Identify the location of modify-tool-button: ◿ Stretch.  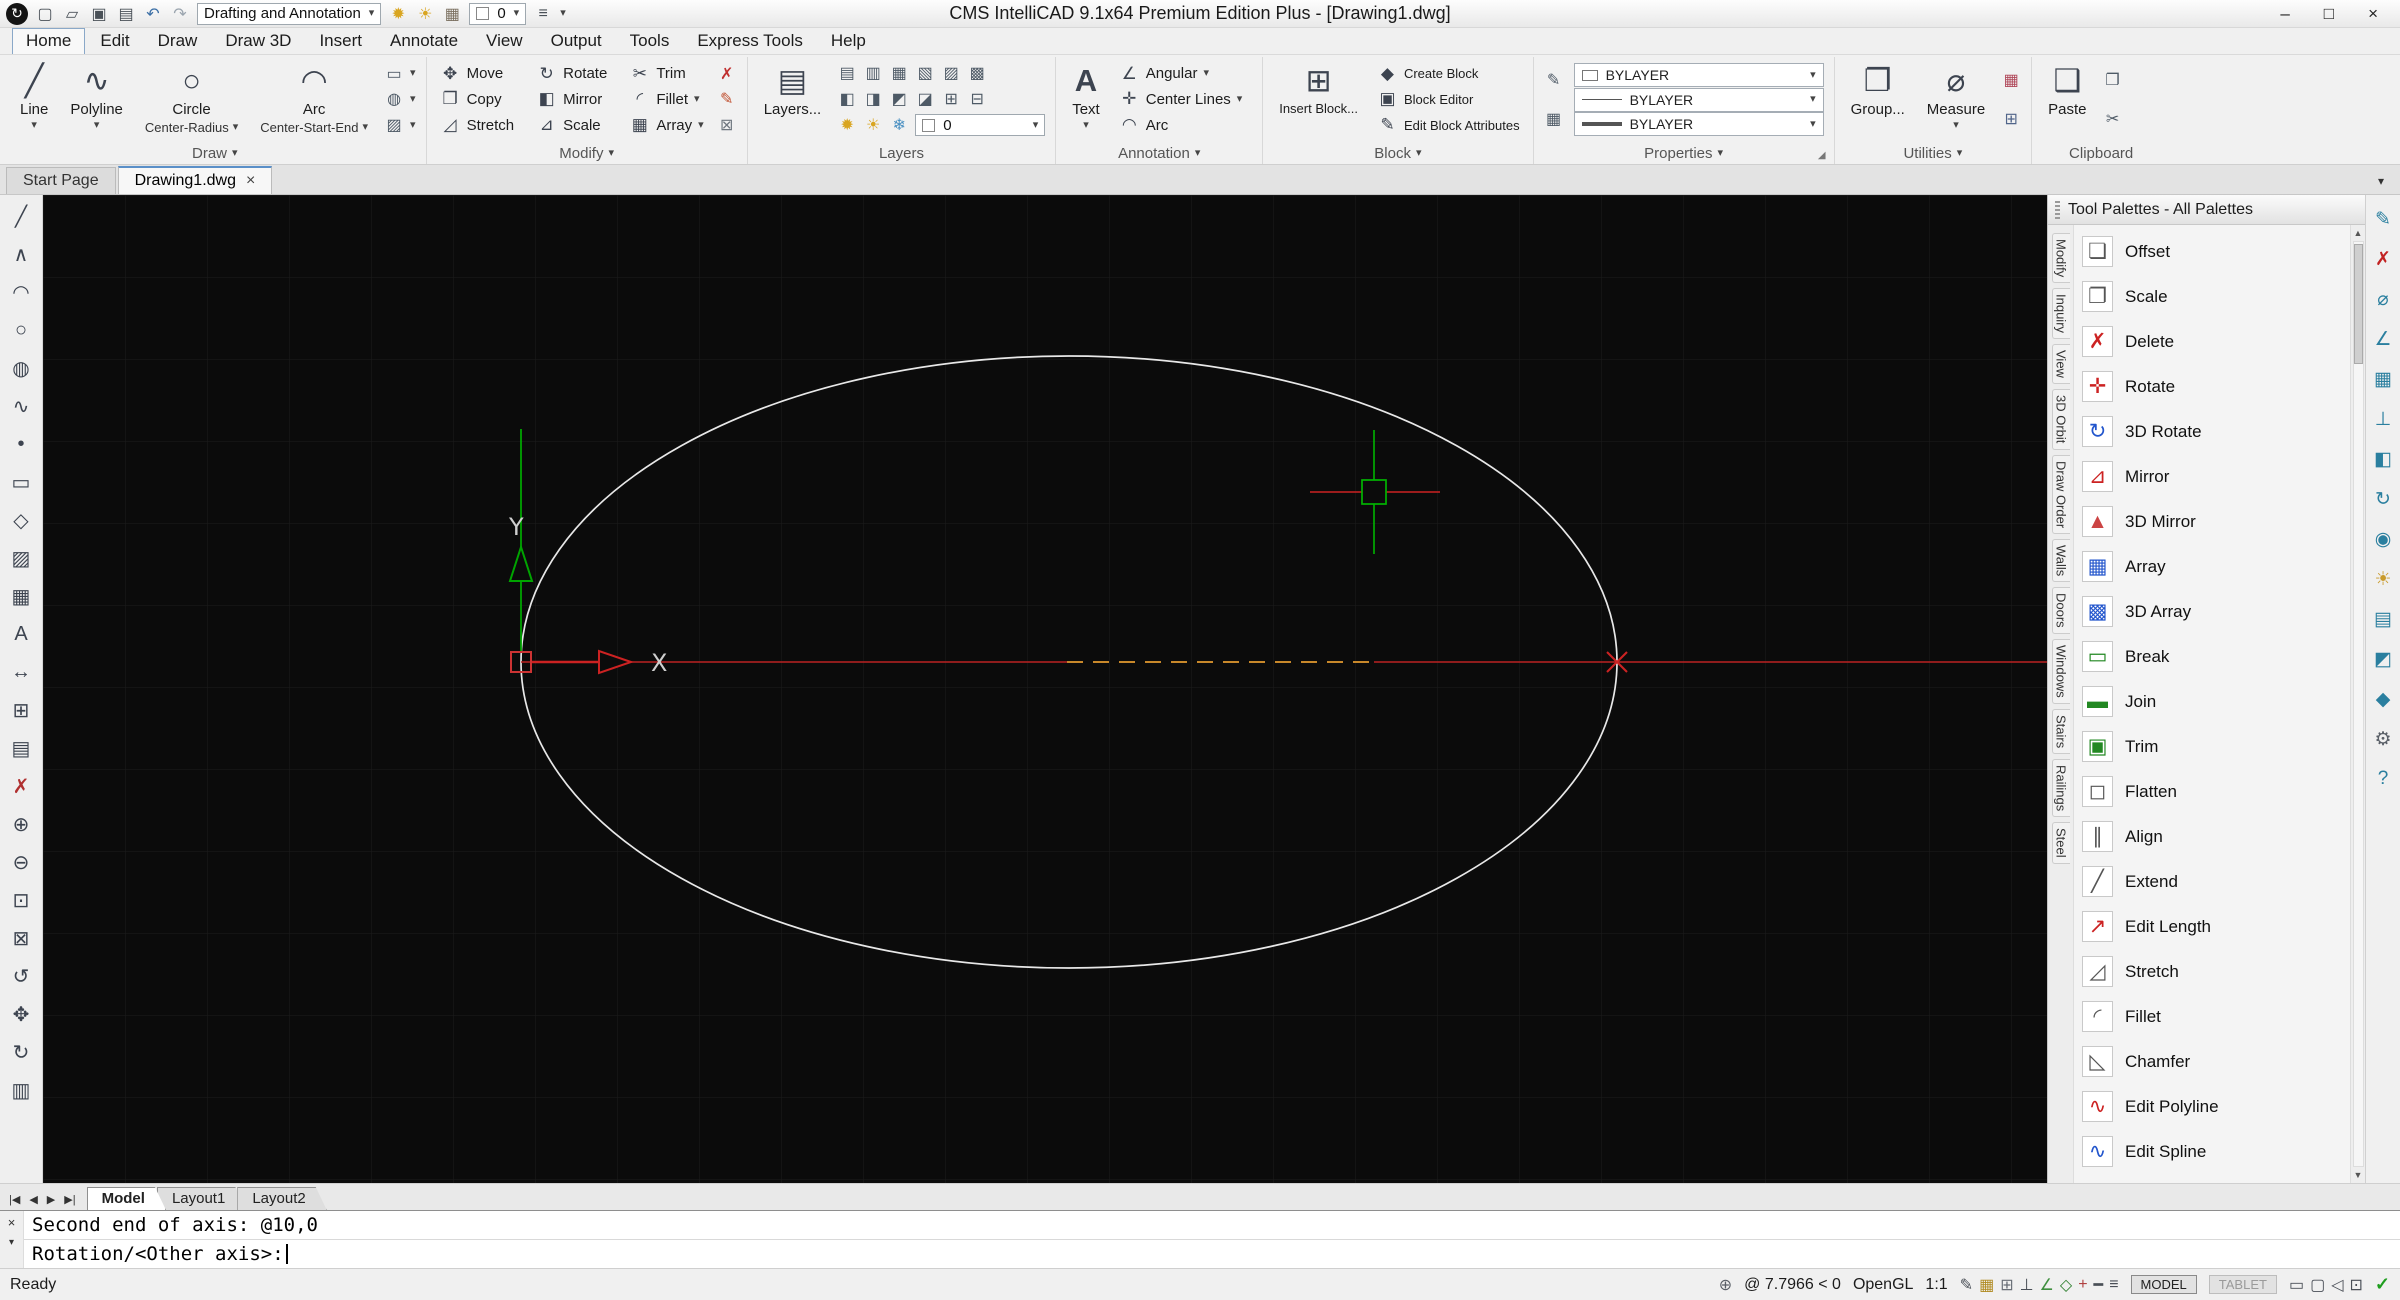
(480, 125).